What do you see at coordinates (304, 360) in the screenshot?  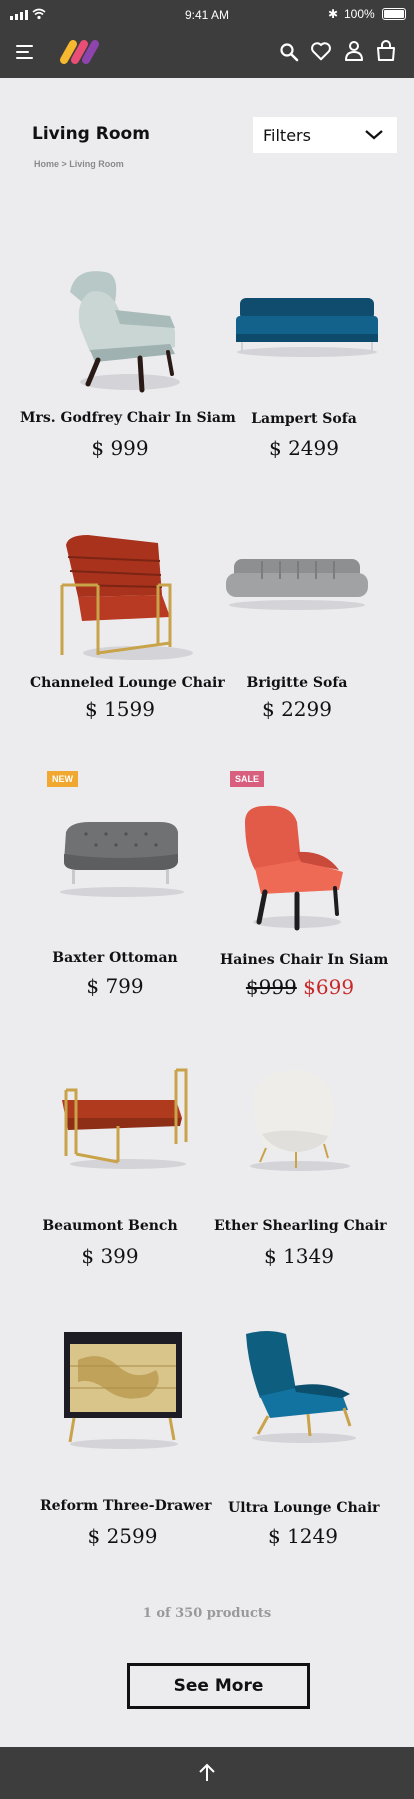 I see `product-card: Lampert Sofa $ 2499` at bounding box center [304, 360].